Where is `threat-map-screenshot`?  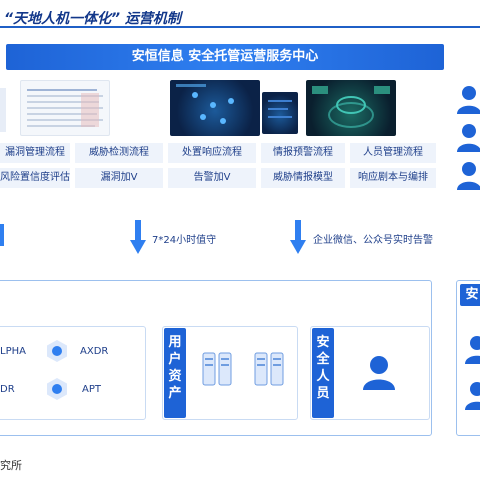
threat-map-screenshot is located at coordinates (215, 108).